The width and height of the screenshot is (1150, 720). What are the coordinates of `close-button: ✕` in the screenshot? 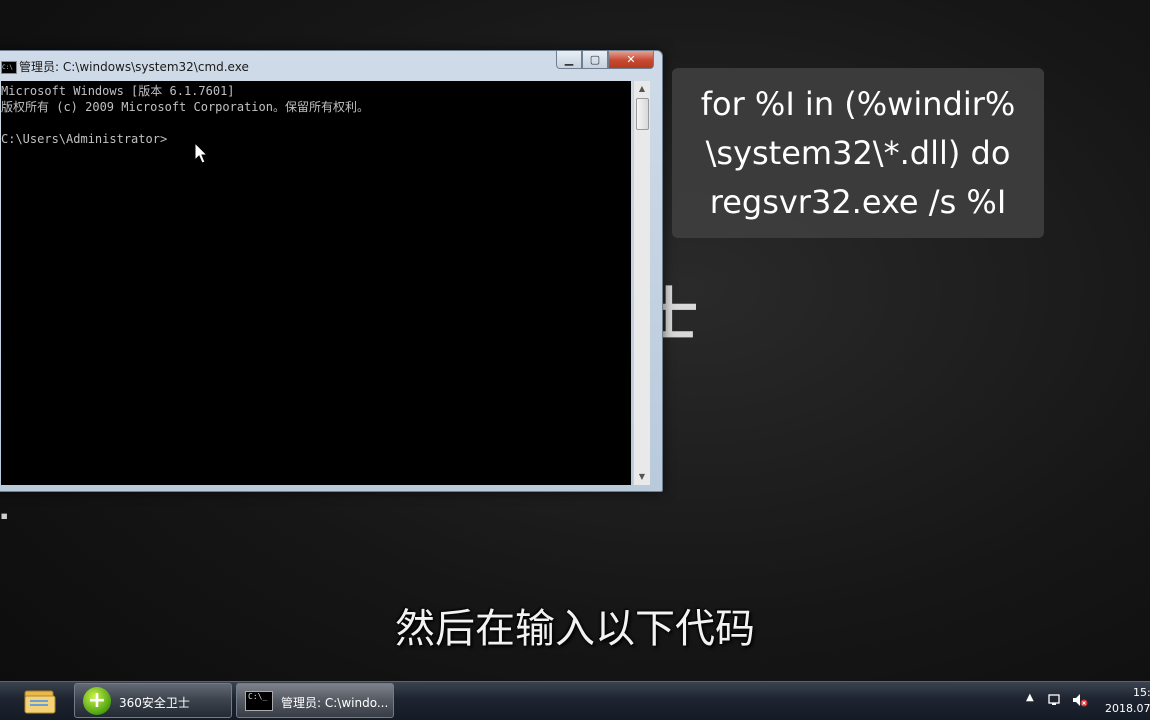 It's located at (631, 60).